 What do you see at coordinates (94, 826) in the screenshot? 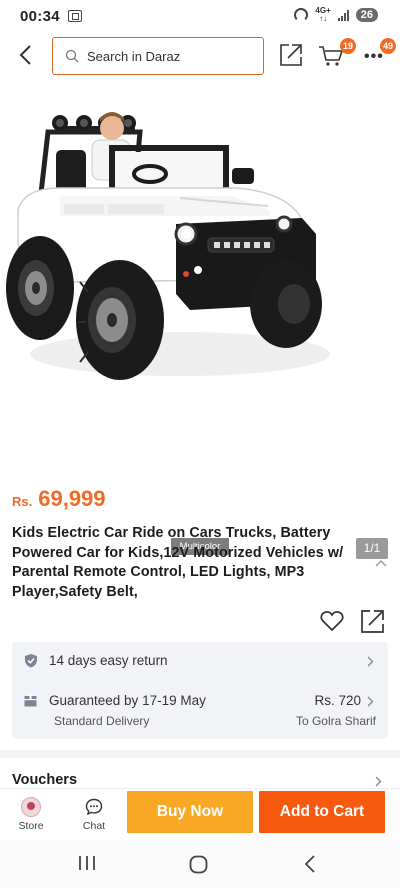
I see `chat-label: Chat` at bounding box center [94, 826].